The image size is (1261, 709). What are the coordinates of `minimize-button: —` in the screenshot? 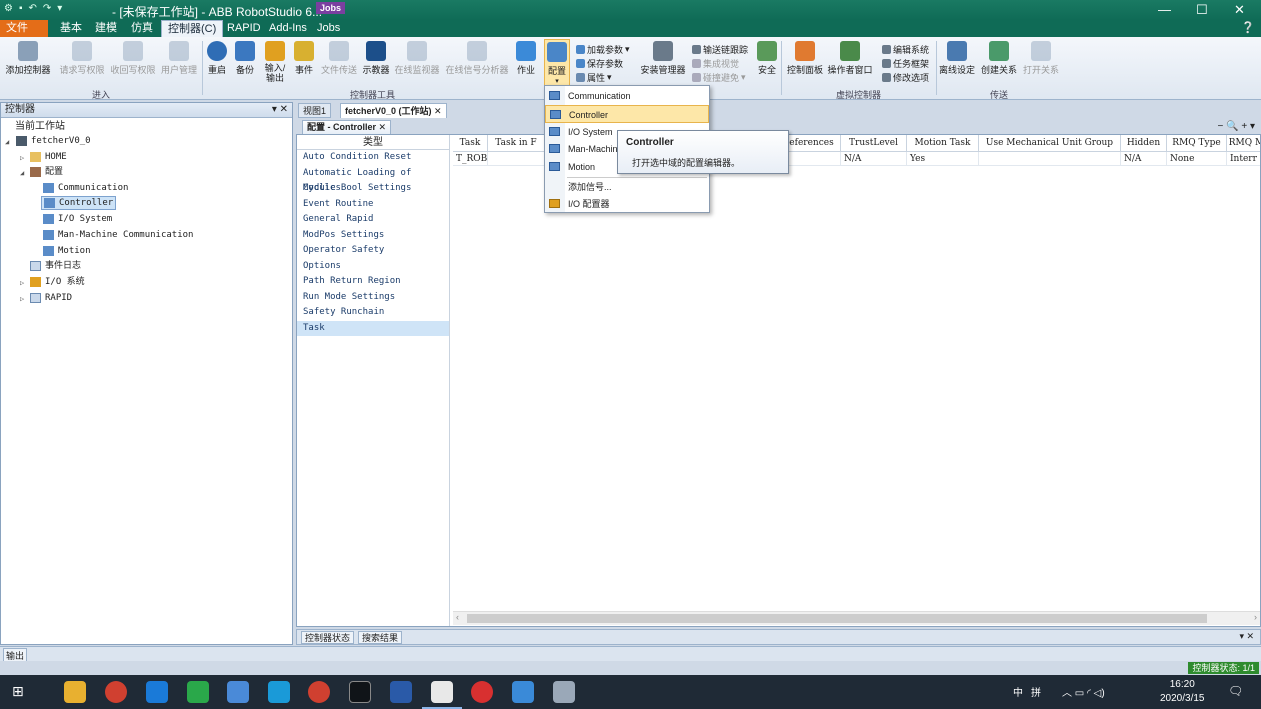 It's located at (1164, 9).